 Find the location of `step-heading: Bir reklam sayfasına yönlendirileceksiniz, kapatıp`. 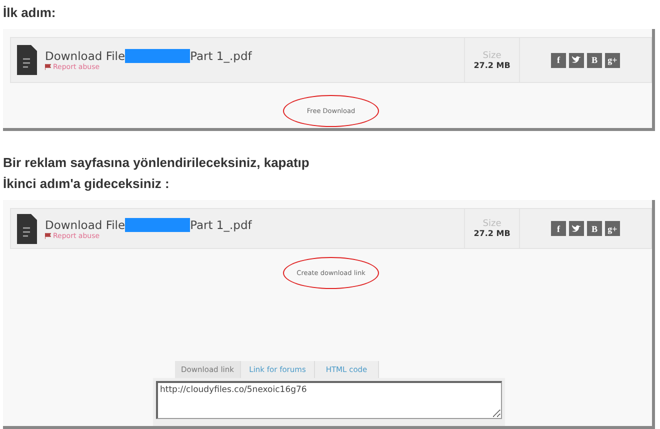

step-heading: Bir reklam sayfasına yönlendirileceksiniz, kapatıp is located at coordinates (156, 163).